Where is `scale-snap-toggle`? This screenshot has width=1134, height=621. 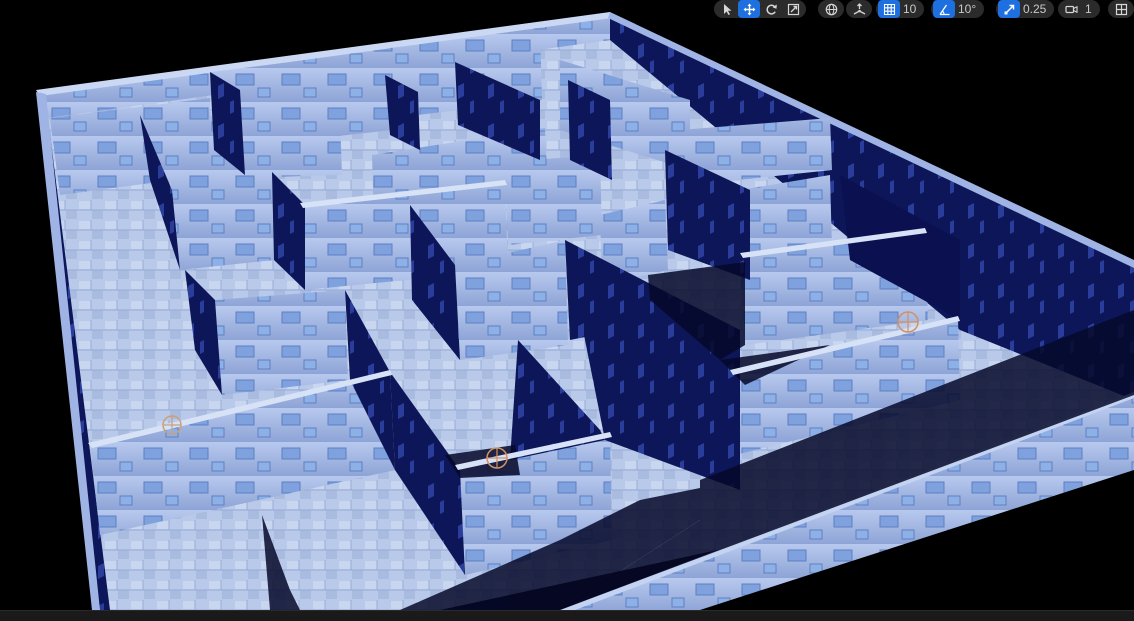
scale-snap-toggle is located at coordinates (1009, 9).